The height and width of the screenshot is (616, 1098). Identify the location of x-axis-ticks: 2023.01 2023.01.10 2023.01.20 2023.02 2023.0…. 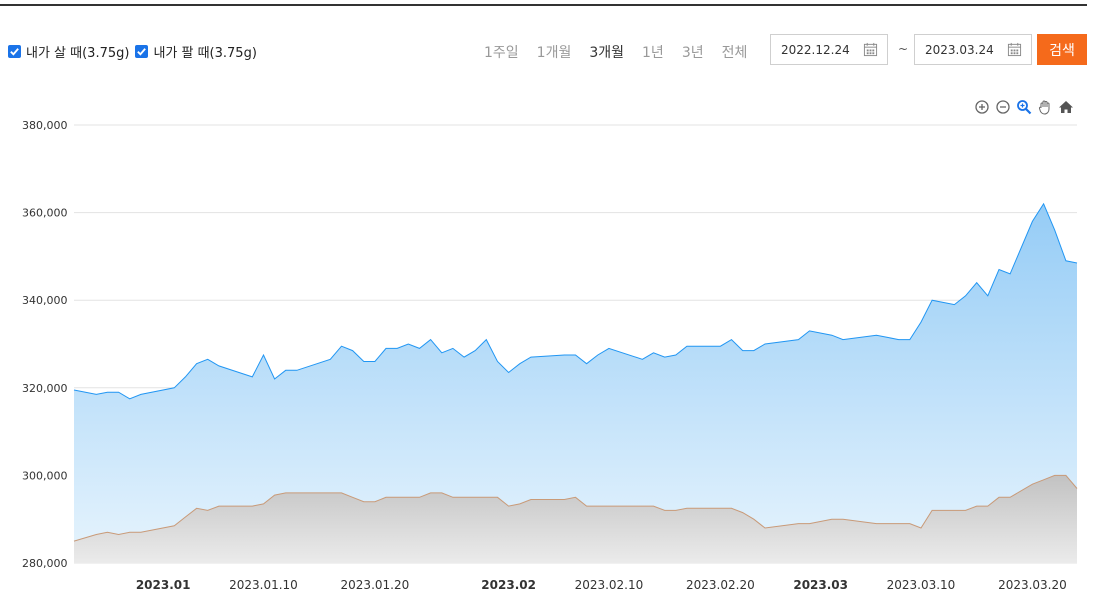
(601, 585).